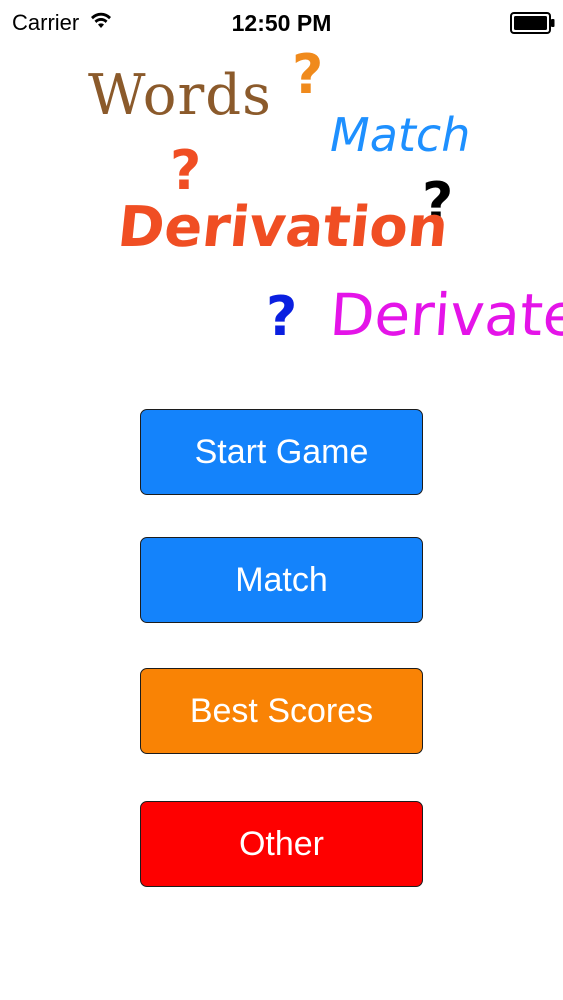 The height and width of the screenshot is (1000, 563). I want to click on question-mark-red: ?, so click(186, 170).